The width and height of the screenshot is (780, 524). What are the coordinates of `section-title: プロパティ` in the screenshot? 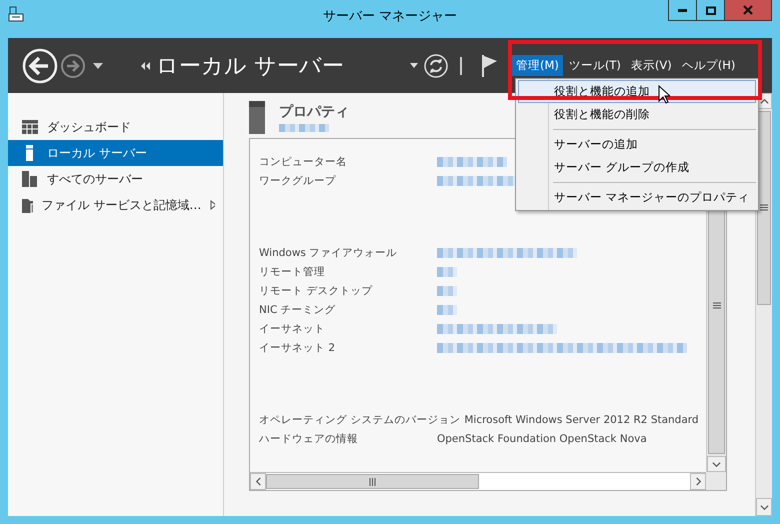 It's located at (314, 112).